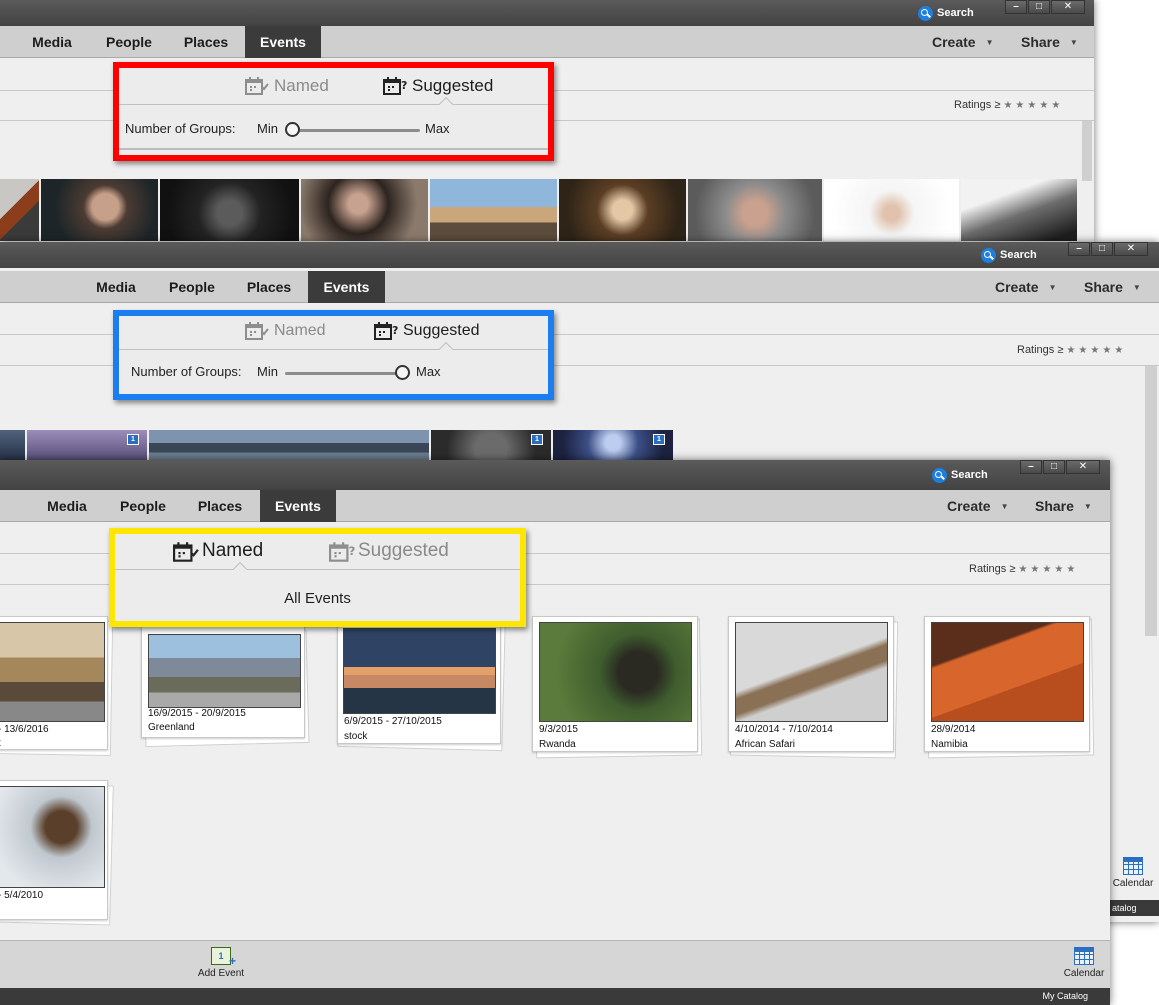 This screenshot has height=1005, width=1159. What do you see at coordinates (317, 598) in the screenshot?
I see `all-events-option: All Events` at bounding box center [317, 598].